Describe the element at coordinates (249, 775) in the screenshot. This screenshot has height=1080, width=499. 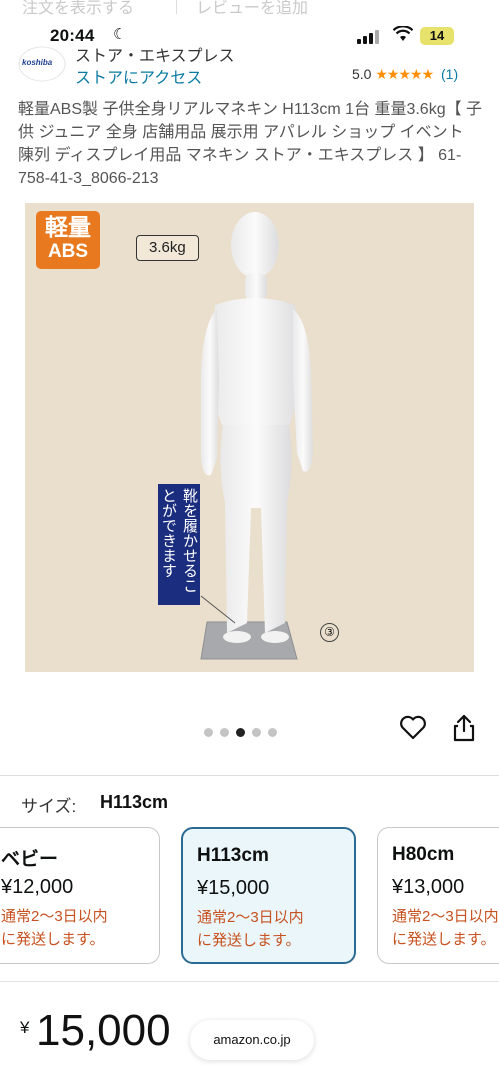
I see `section-divider` at that location.